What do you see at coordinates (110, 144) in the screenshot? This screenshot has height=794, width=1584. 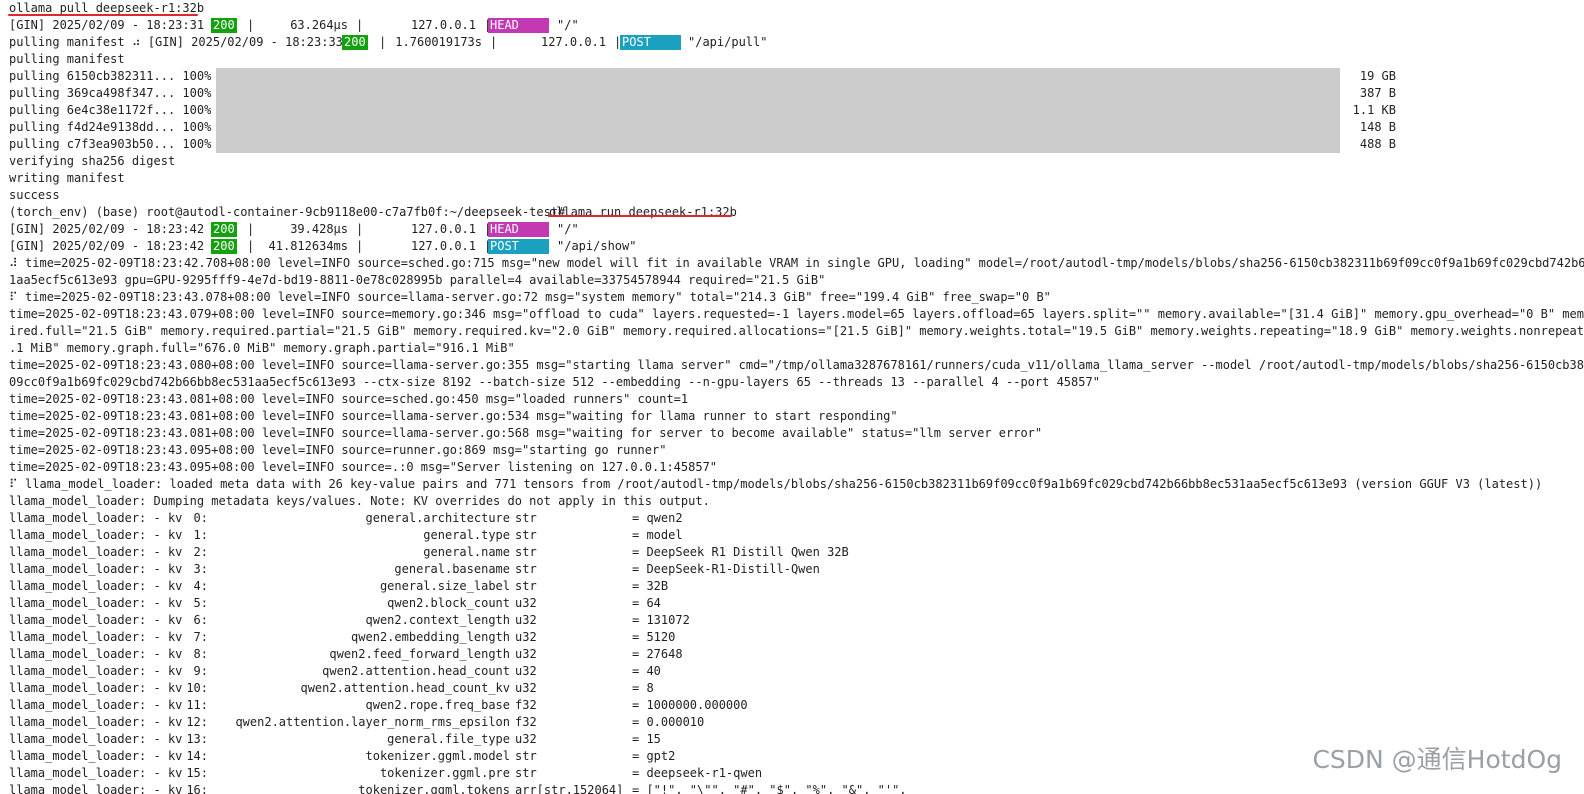 I see `pull-label: pulling c7f3ea903b50... 100%` at bounding box center [110, 144].